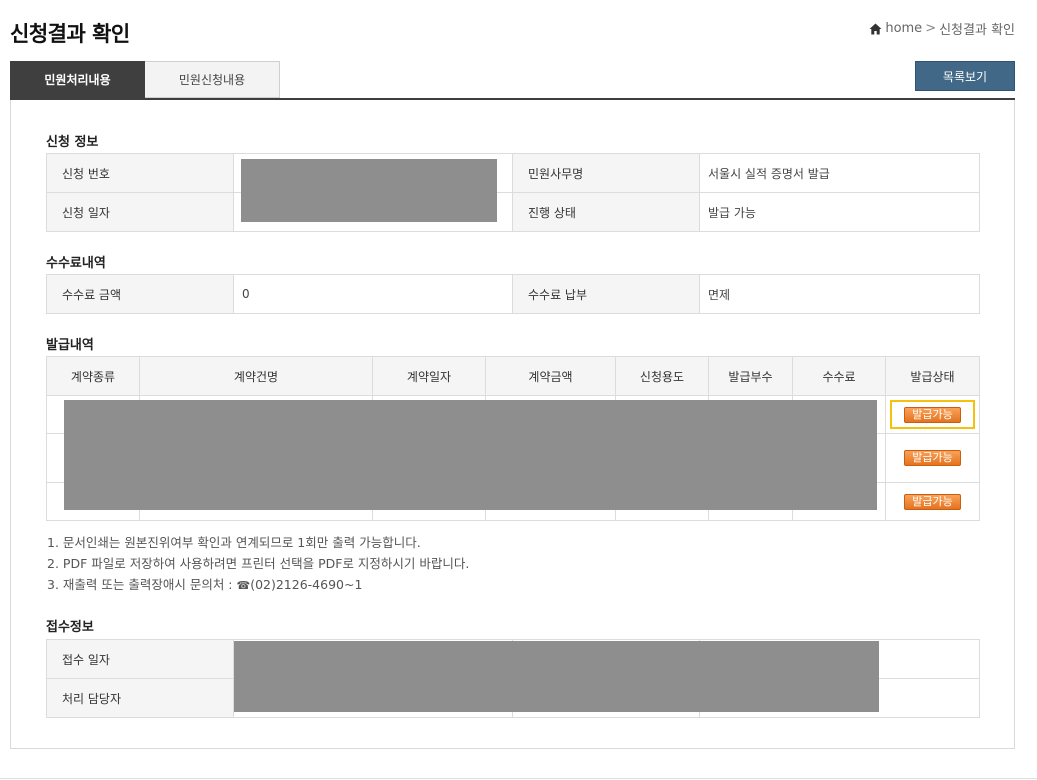  I want to click on breadcrumb: home > 신청결과 확인, so click(942, 28).